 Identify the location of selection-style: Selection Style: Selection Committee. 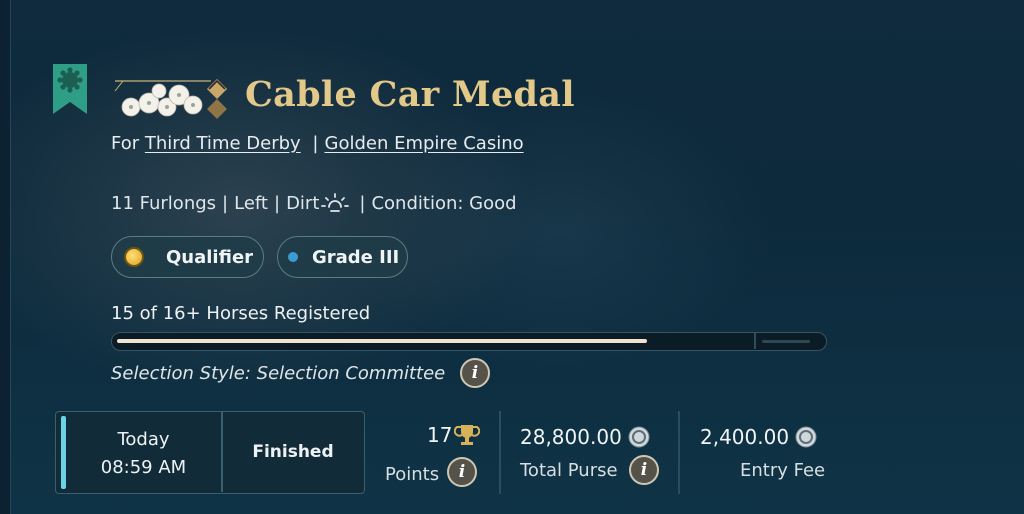
(278, 373).